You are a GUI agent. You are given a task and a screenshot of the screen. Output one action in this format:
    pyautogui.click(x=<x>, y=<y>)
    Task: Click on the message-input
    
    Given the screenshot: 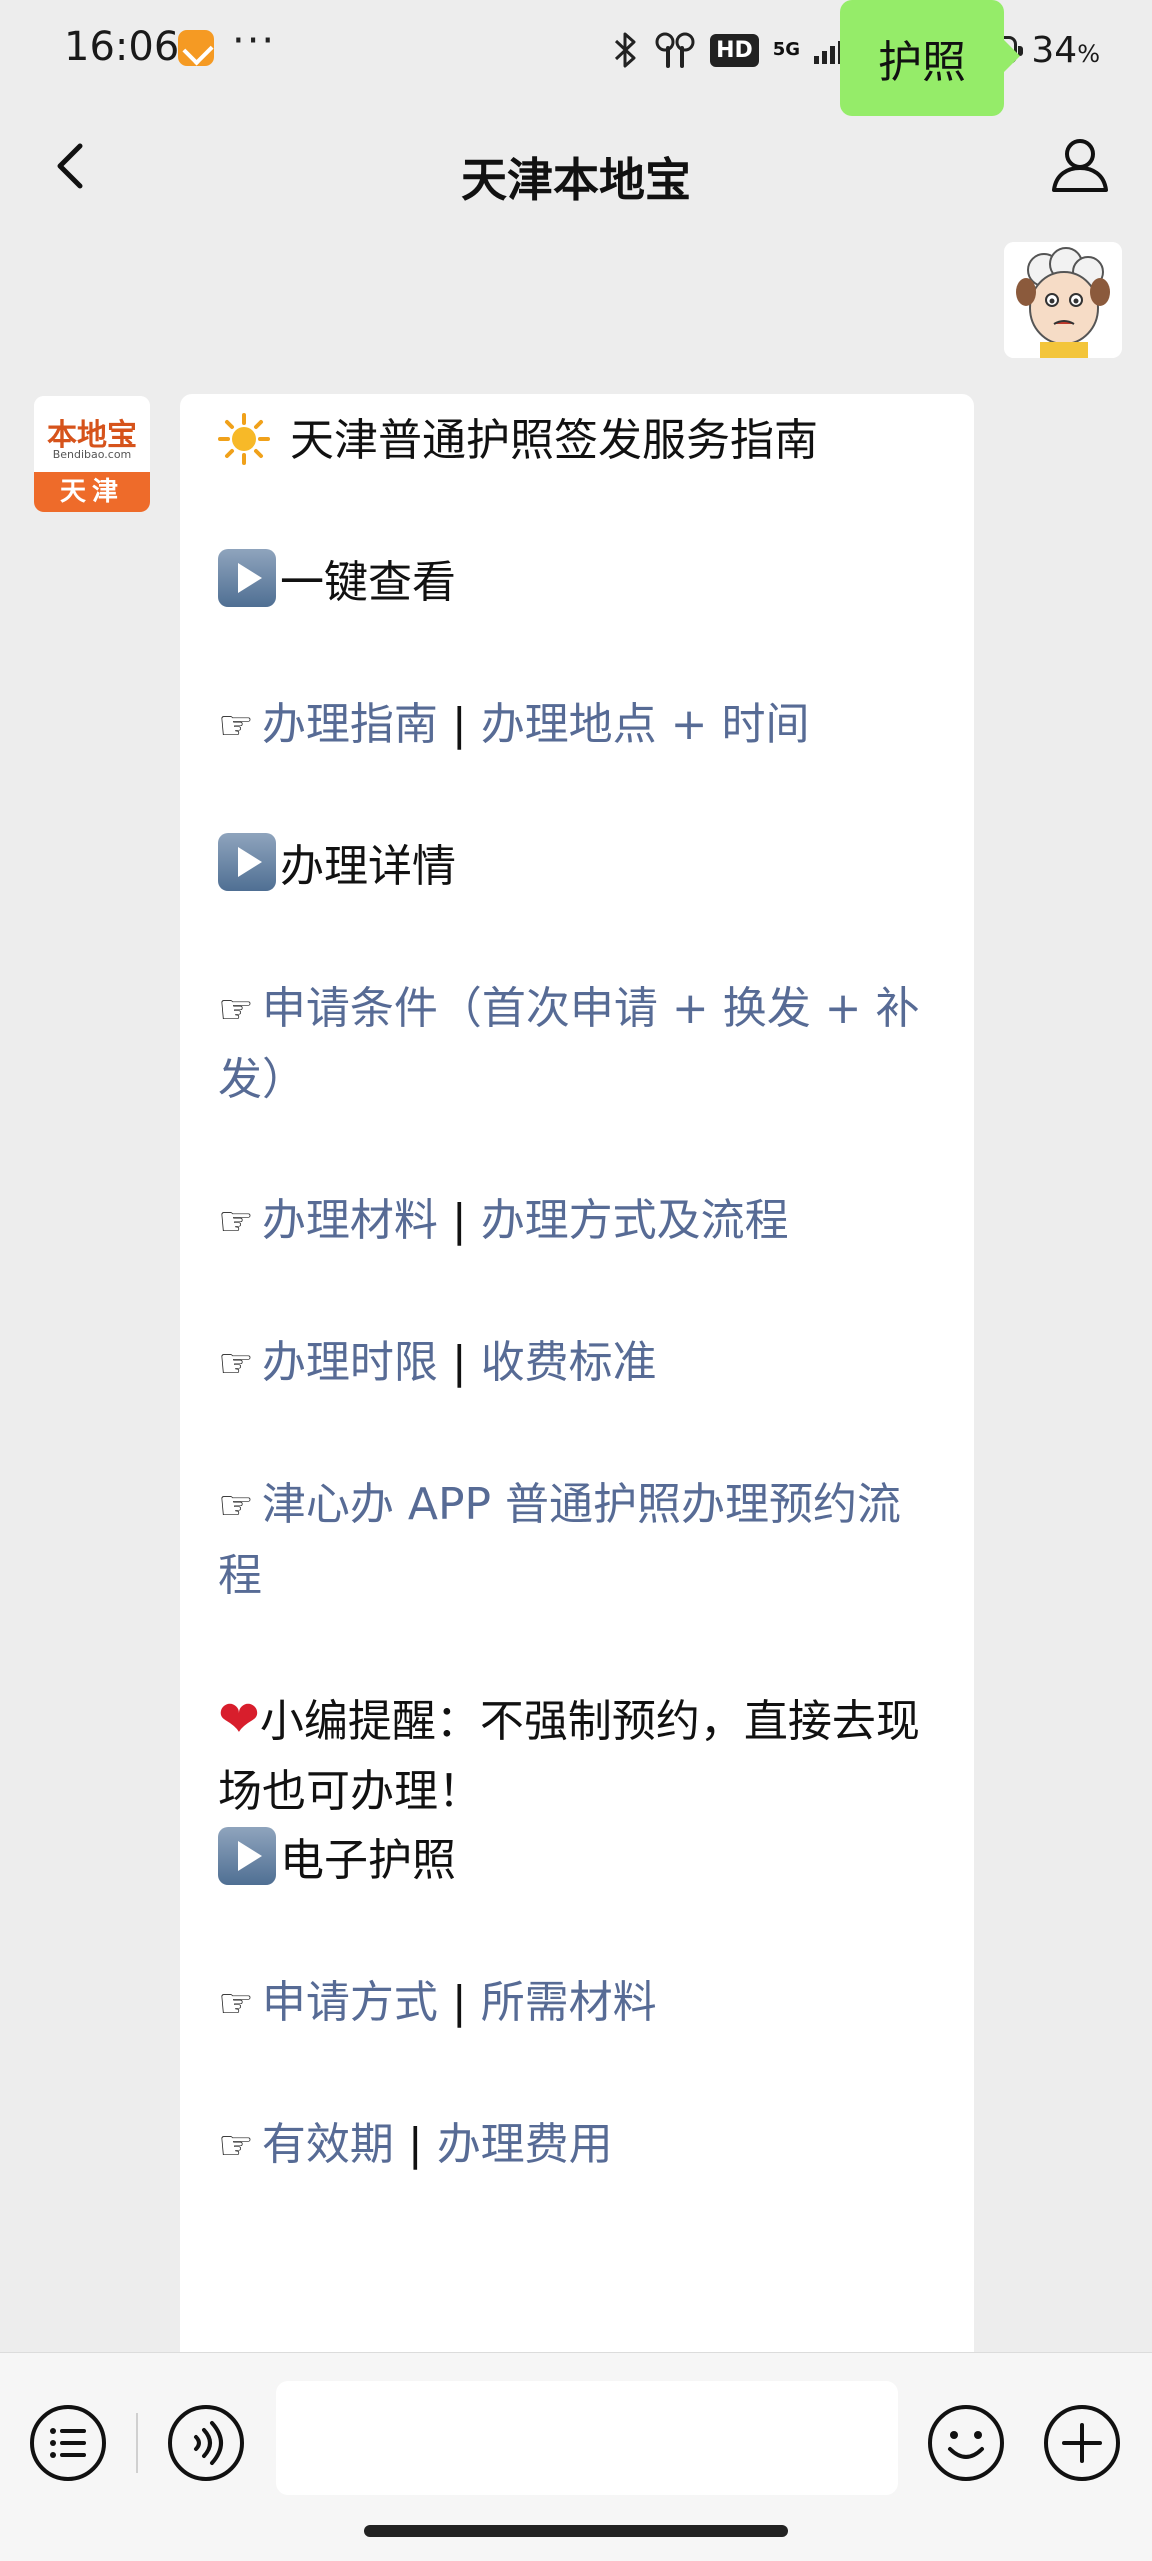 What is the action you would take?
    pyautogui.click(x=587, y=2438)
    